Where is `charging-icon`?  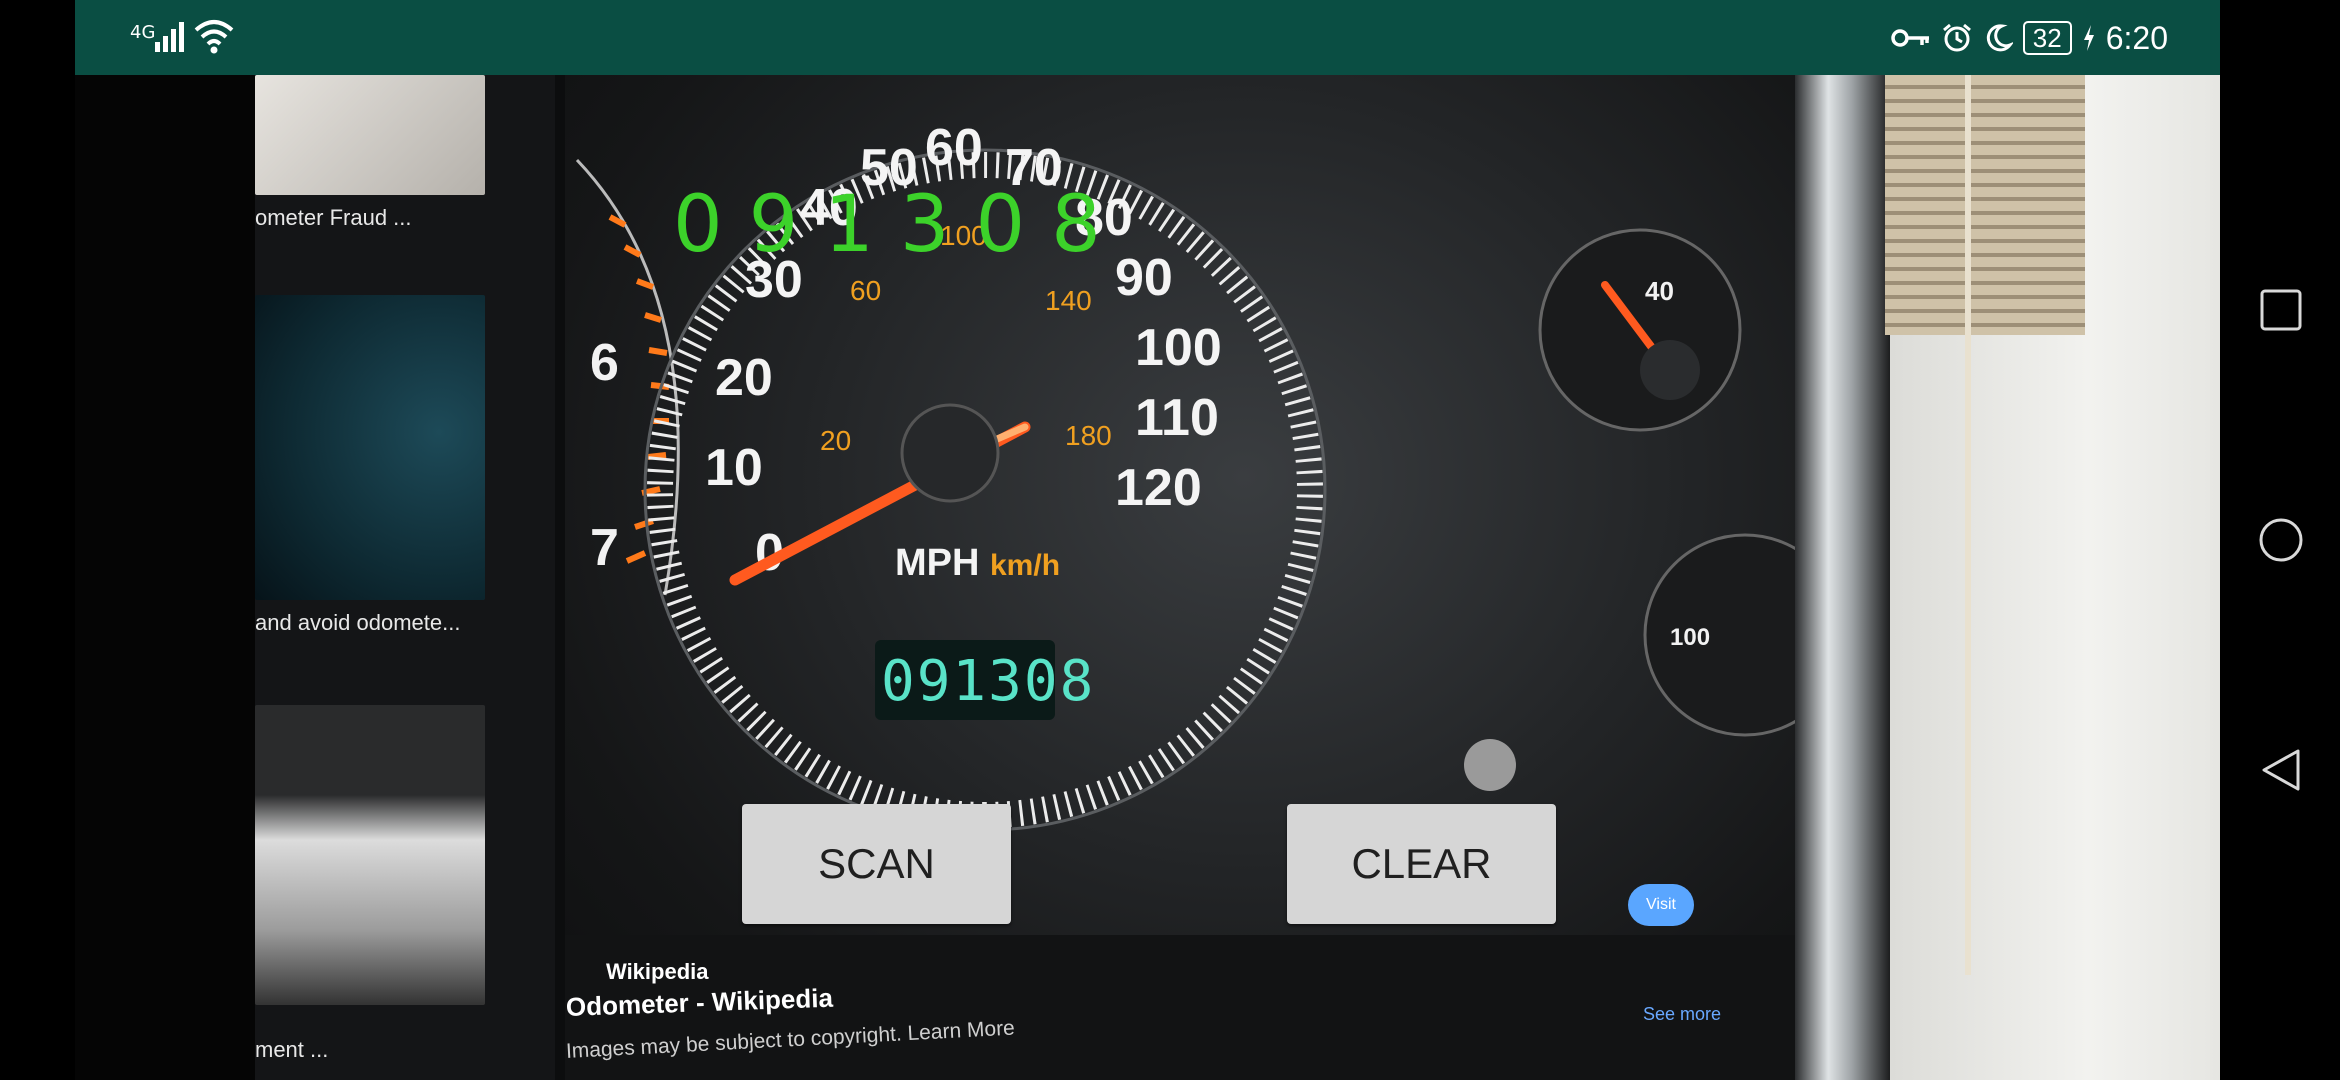 charging-icon is located at coordinates (2088, 38).